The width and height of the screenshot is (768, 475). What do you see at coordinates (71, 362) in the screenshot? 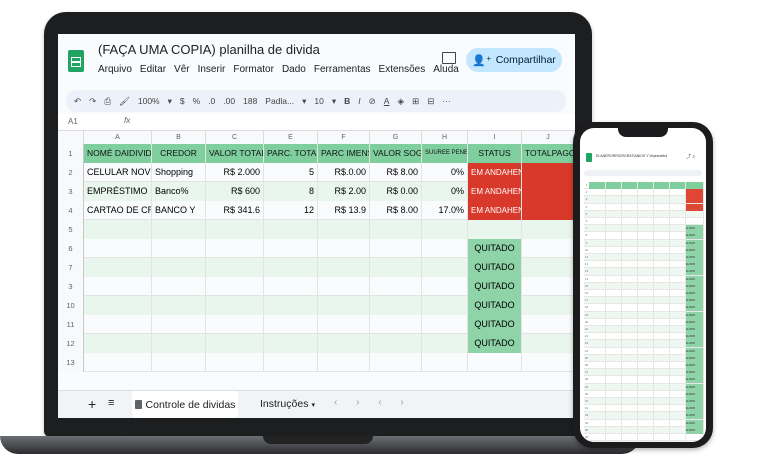
I see `row-number: 13` at bounding box center [71, 362].